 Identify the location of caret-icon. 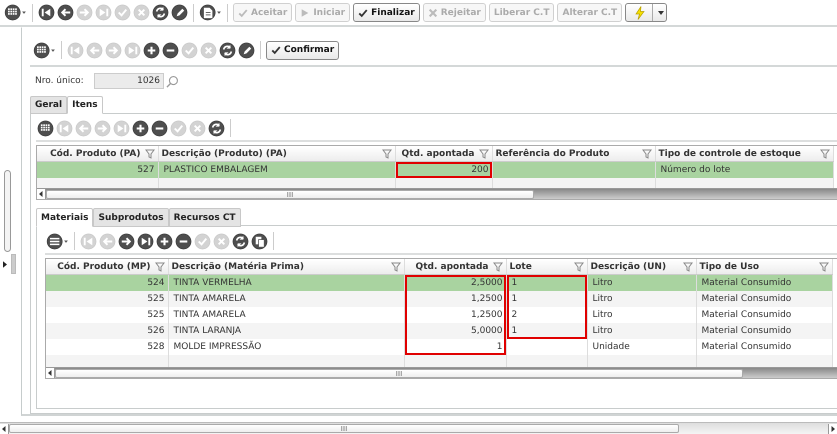
(661, 12).